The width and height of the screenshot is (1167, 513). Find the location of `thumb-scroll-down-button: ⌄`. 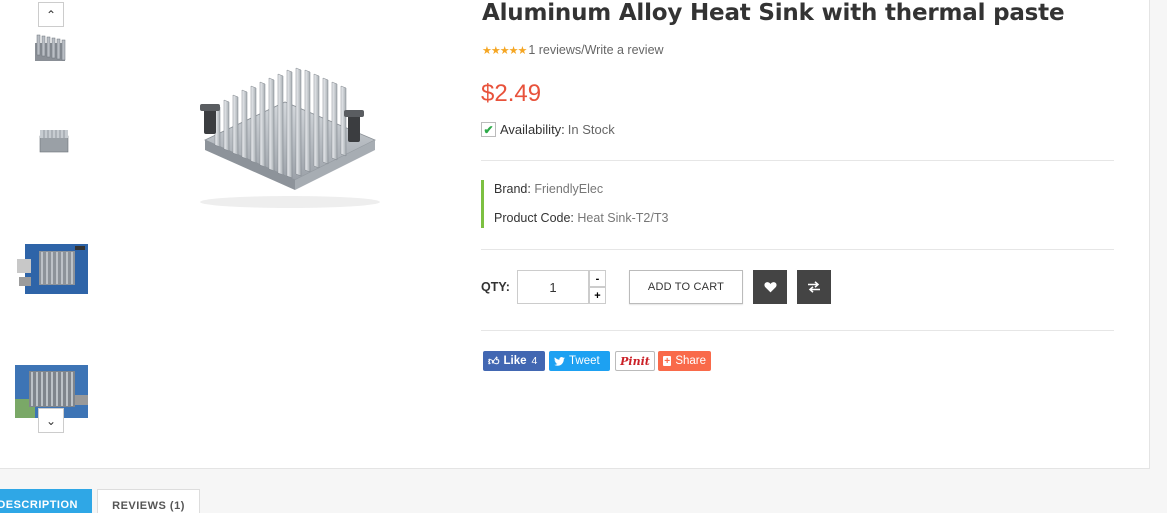

thumb-scroll-down-button: ⌄ is located at coordinates (51, 420).